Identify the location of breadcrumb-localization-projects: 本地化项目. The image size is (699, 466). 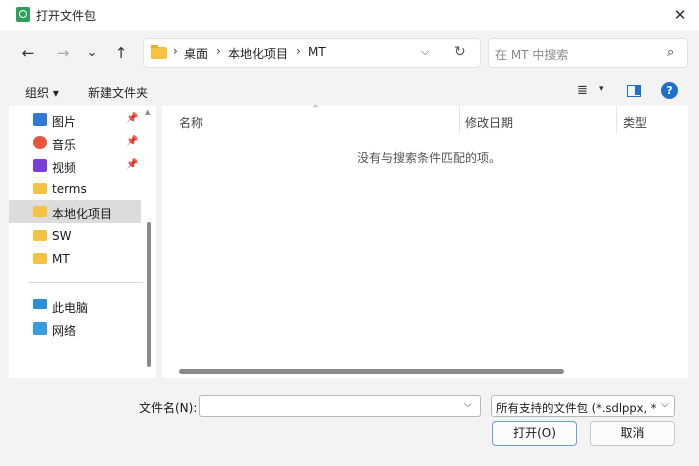
(258, 53).